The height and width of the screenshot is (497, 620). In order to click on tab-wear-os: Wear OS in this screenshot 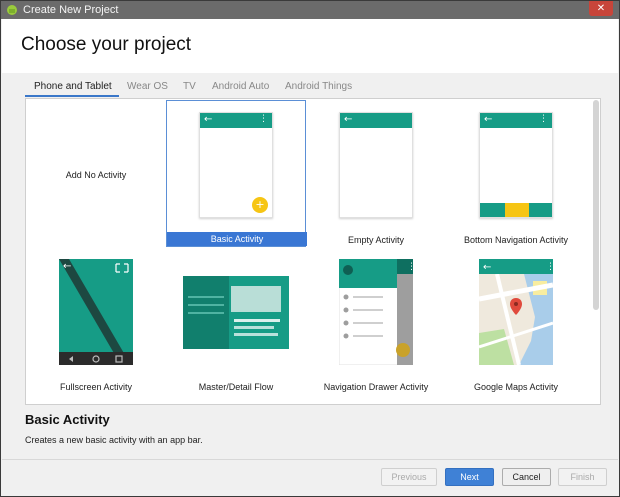, I will do `click(147, 86)`.